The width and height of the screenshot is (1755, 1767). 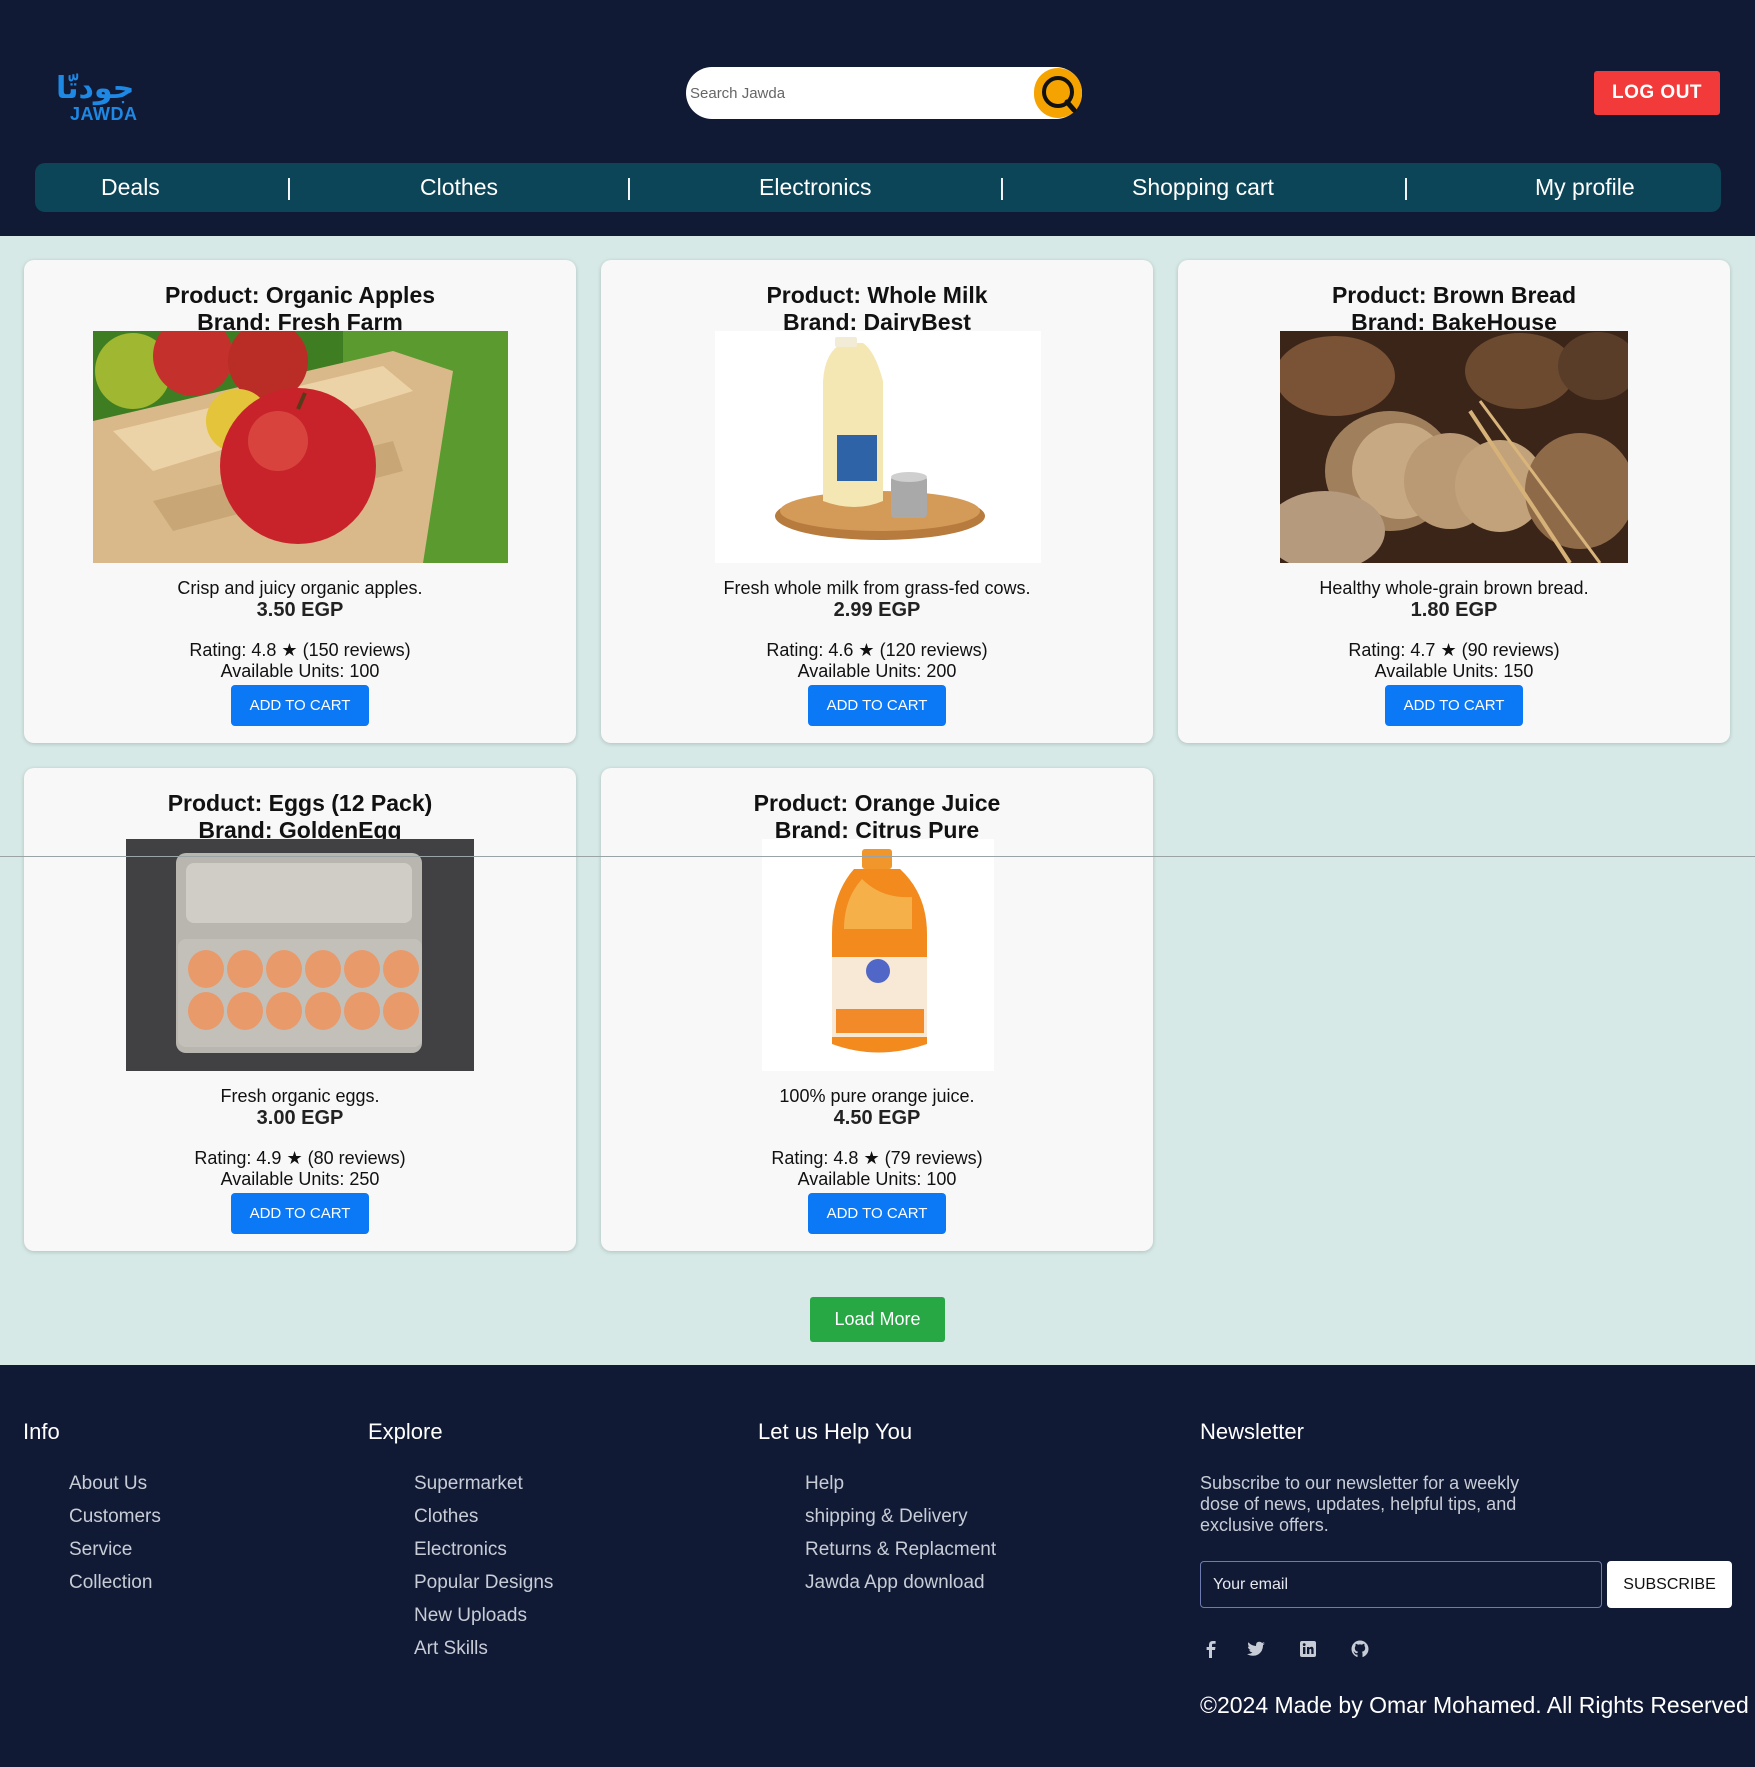 I want to click on footer-link-shipping-delivery: shipping & Delivery, so click(x=886, y=1517).